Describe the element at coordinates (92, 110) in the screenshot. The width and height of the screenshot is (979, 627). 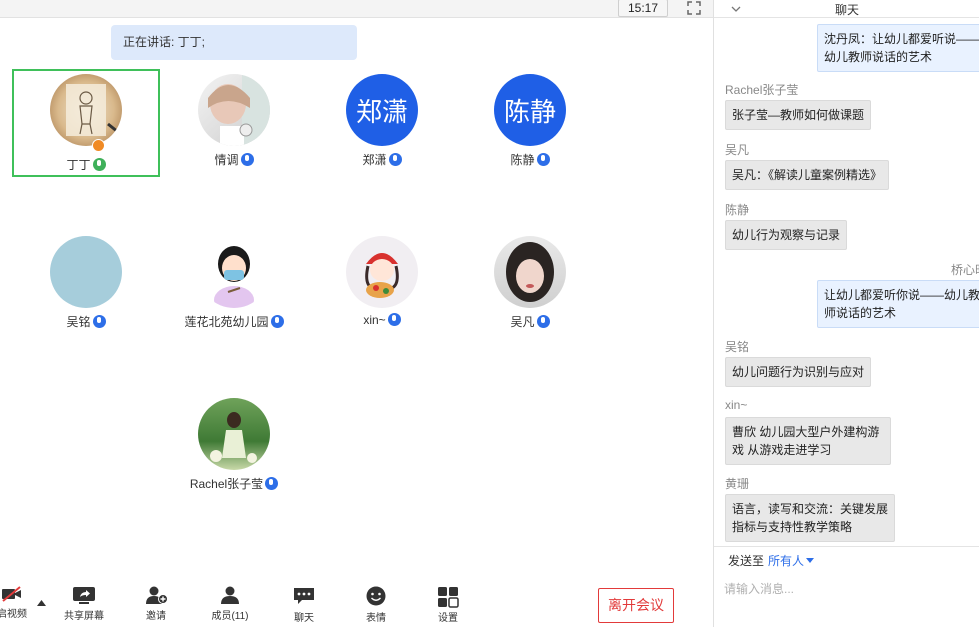
I see `sketch-figure-icon` at that location.